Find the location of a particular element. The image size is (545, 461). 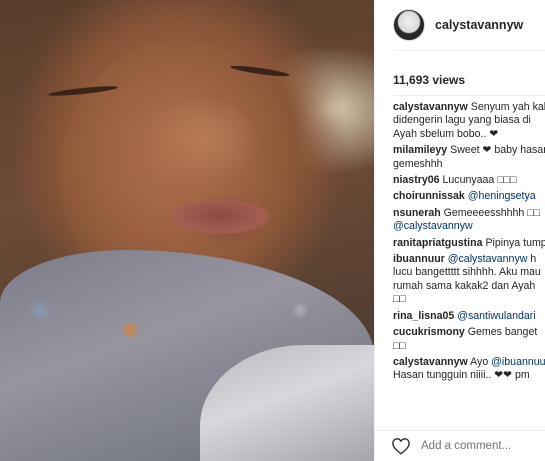

comment-line: ranitapriatgustina Pipinya tumpah is located at coordinates (469, 243).